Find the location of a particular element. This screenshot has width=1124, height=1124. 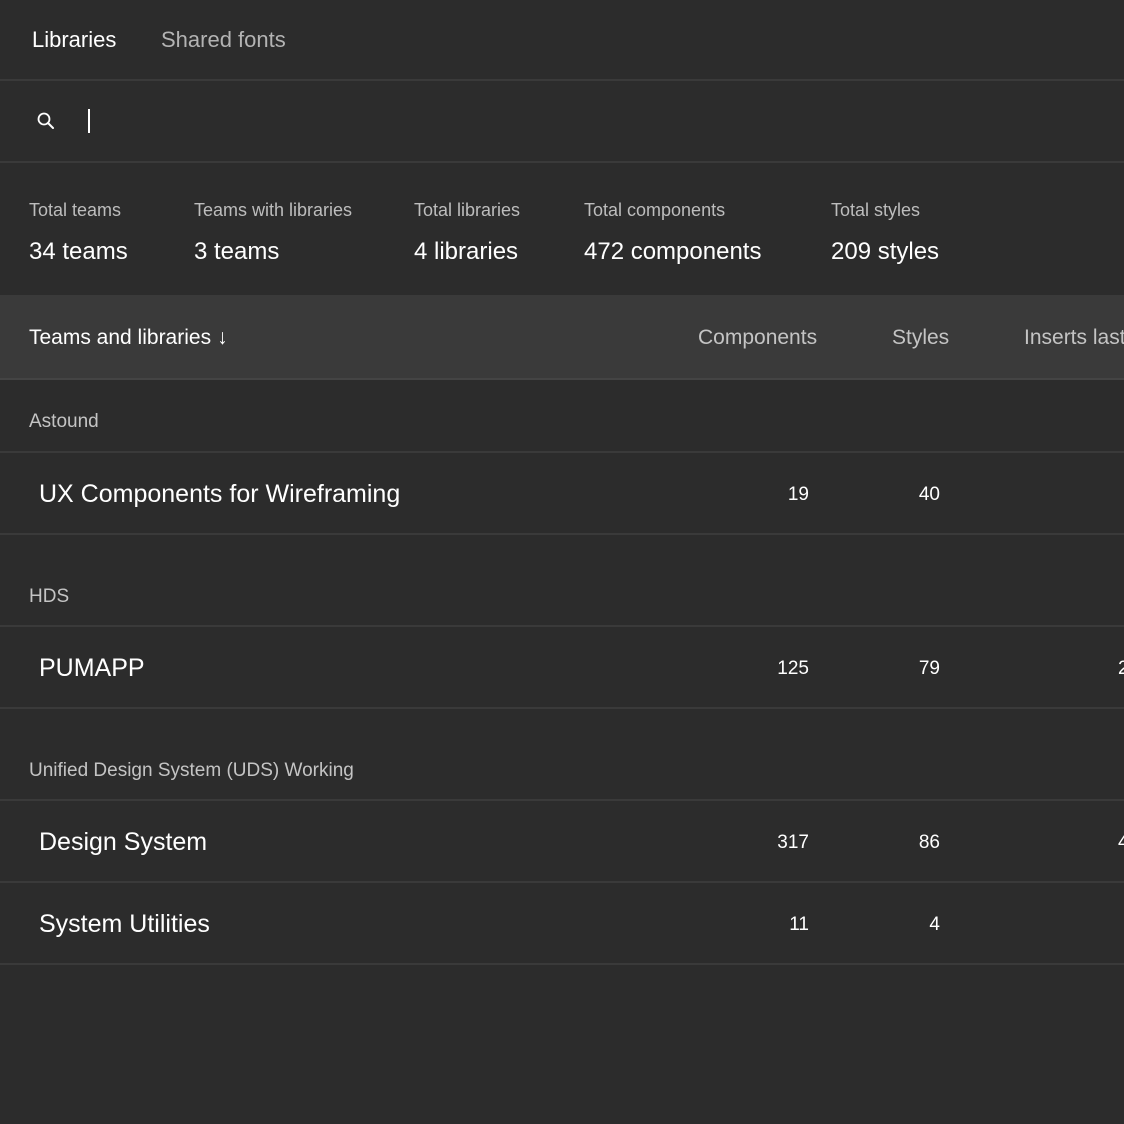

stat-value: 34 teams is located at coordinates (78, 251).